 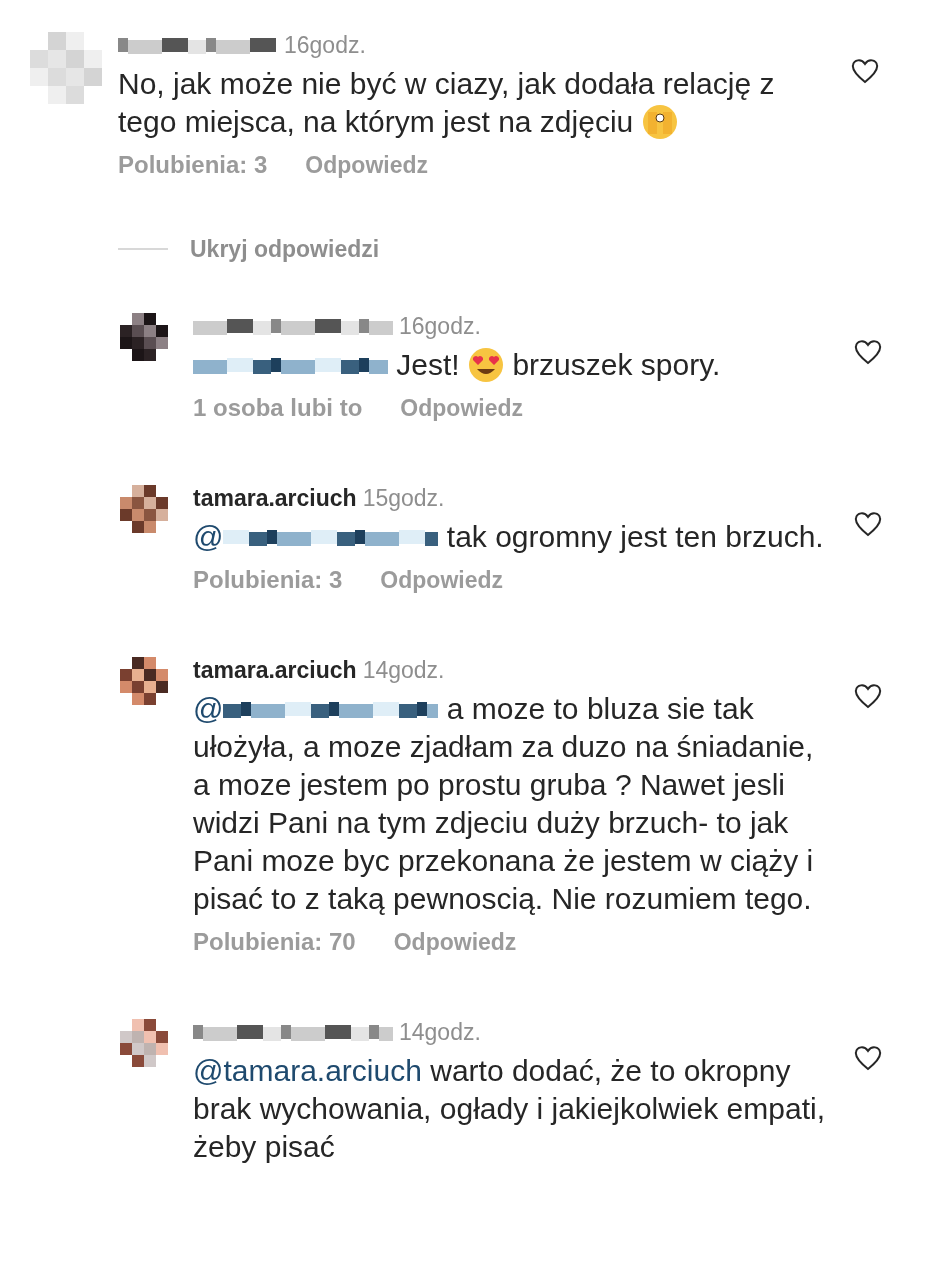 I want to click on likes-count: Polubienia: 70, so click(x=274, y=942).